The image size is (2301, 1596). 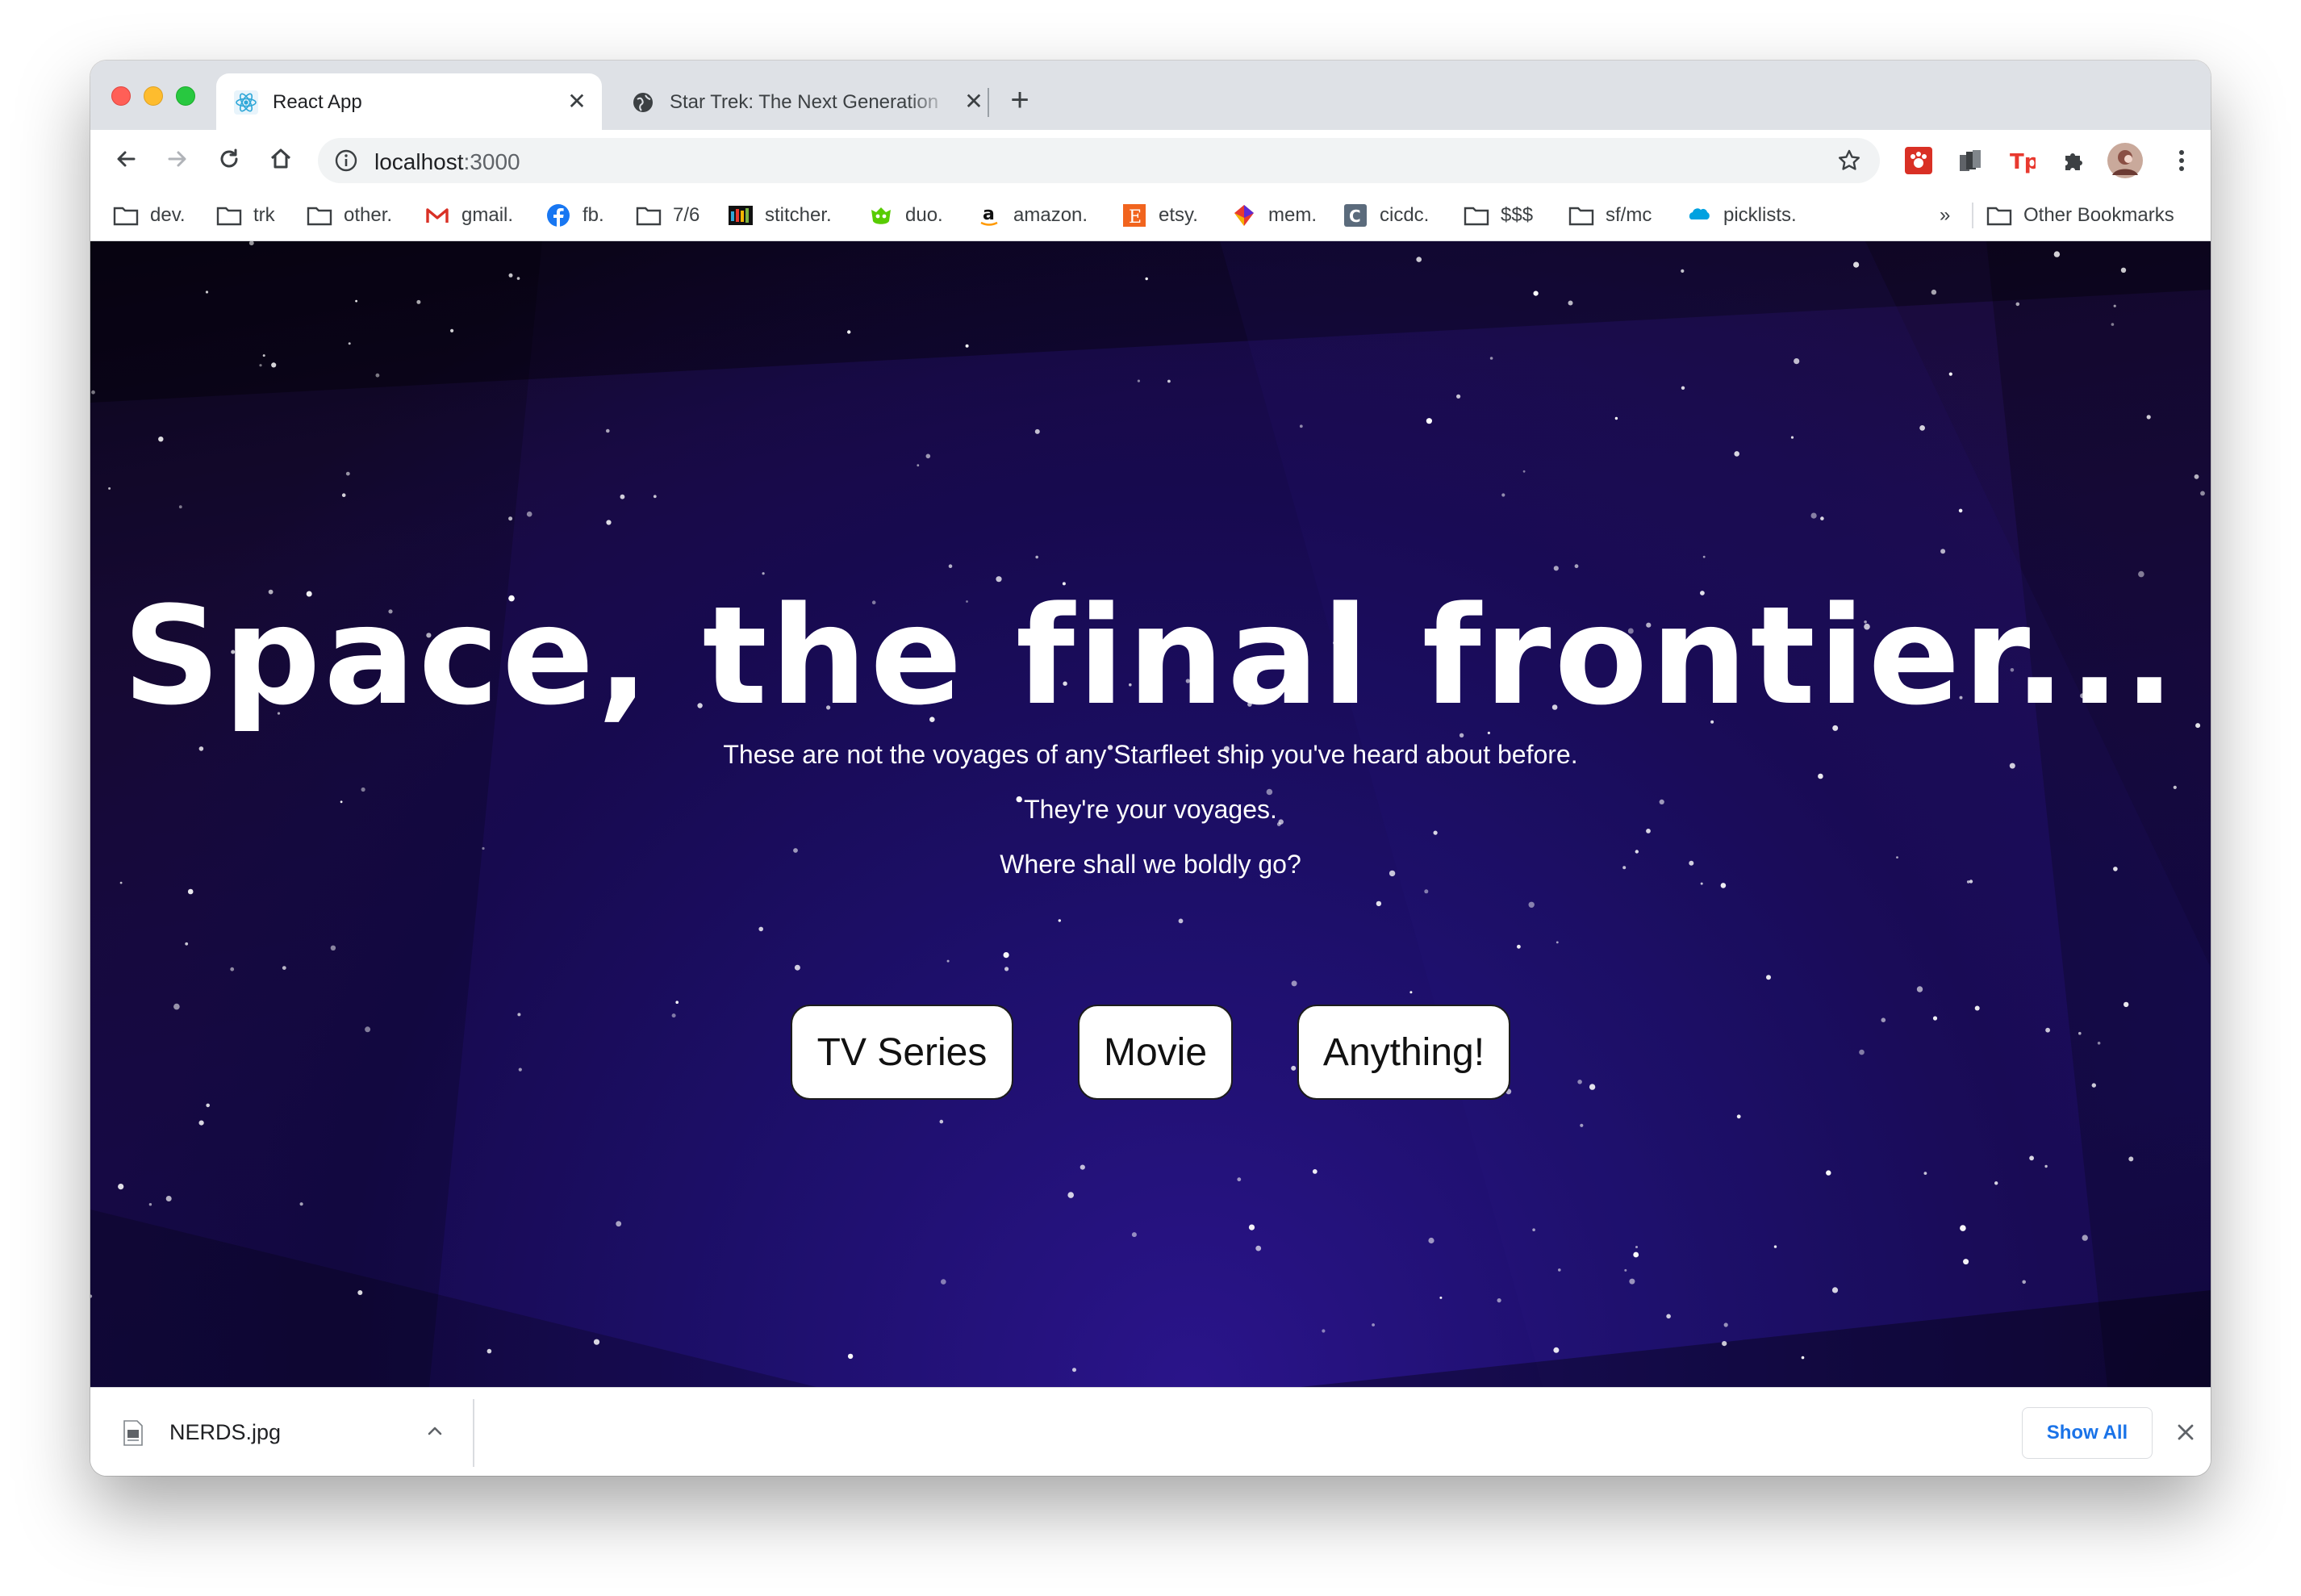 I want to click on amazon-icon: a, so click(x=989, y=215).